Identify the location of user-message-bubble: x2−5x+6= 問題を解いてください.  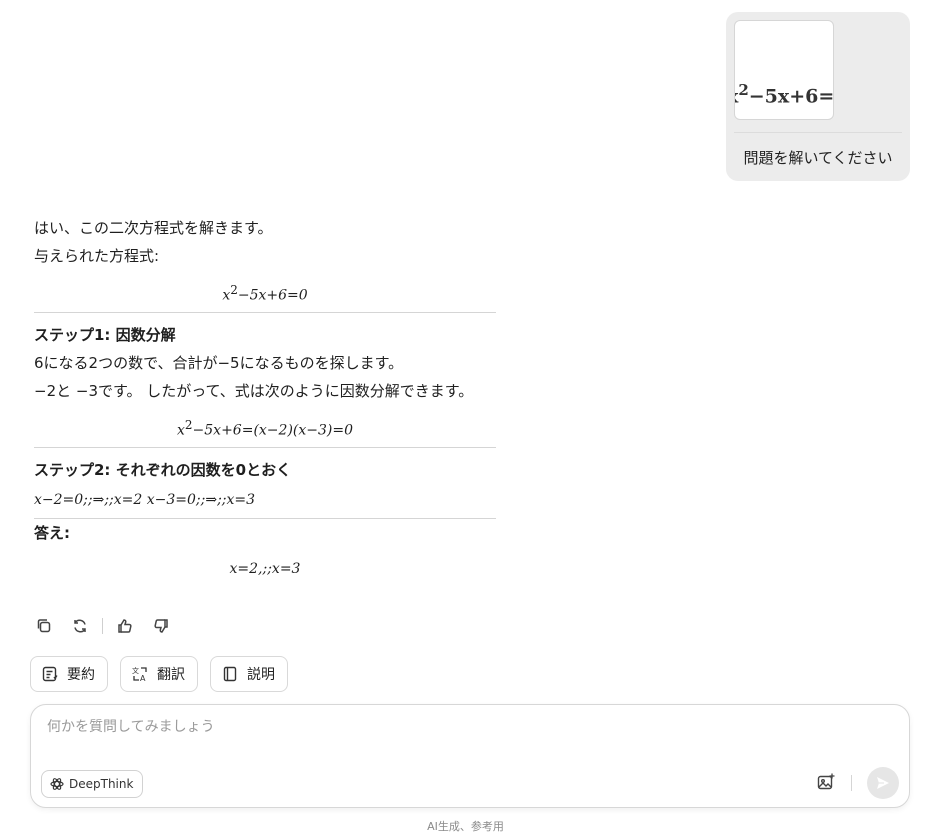
(818, 96).